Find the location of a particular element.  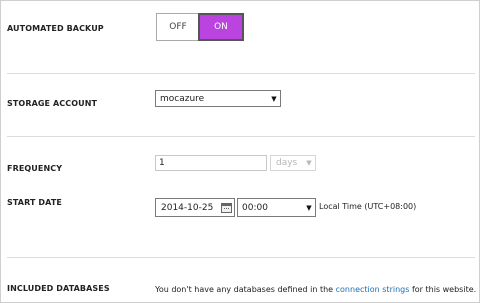

start-date-value: 2014-10-25 is located at coordinates (187, 207).